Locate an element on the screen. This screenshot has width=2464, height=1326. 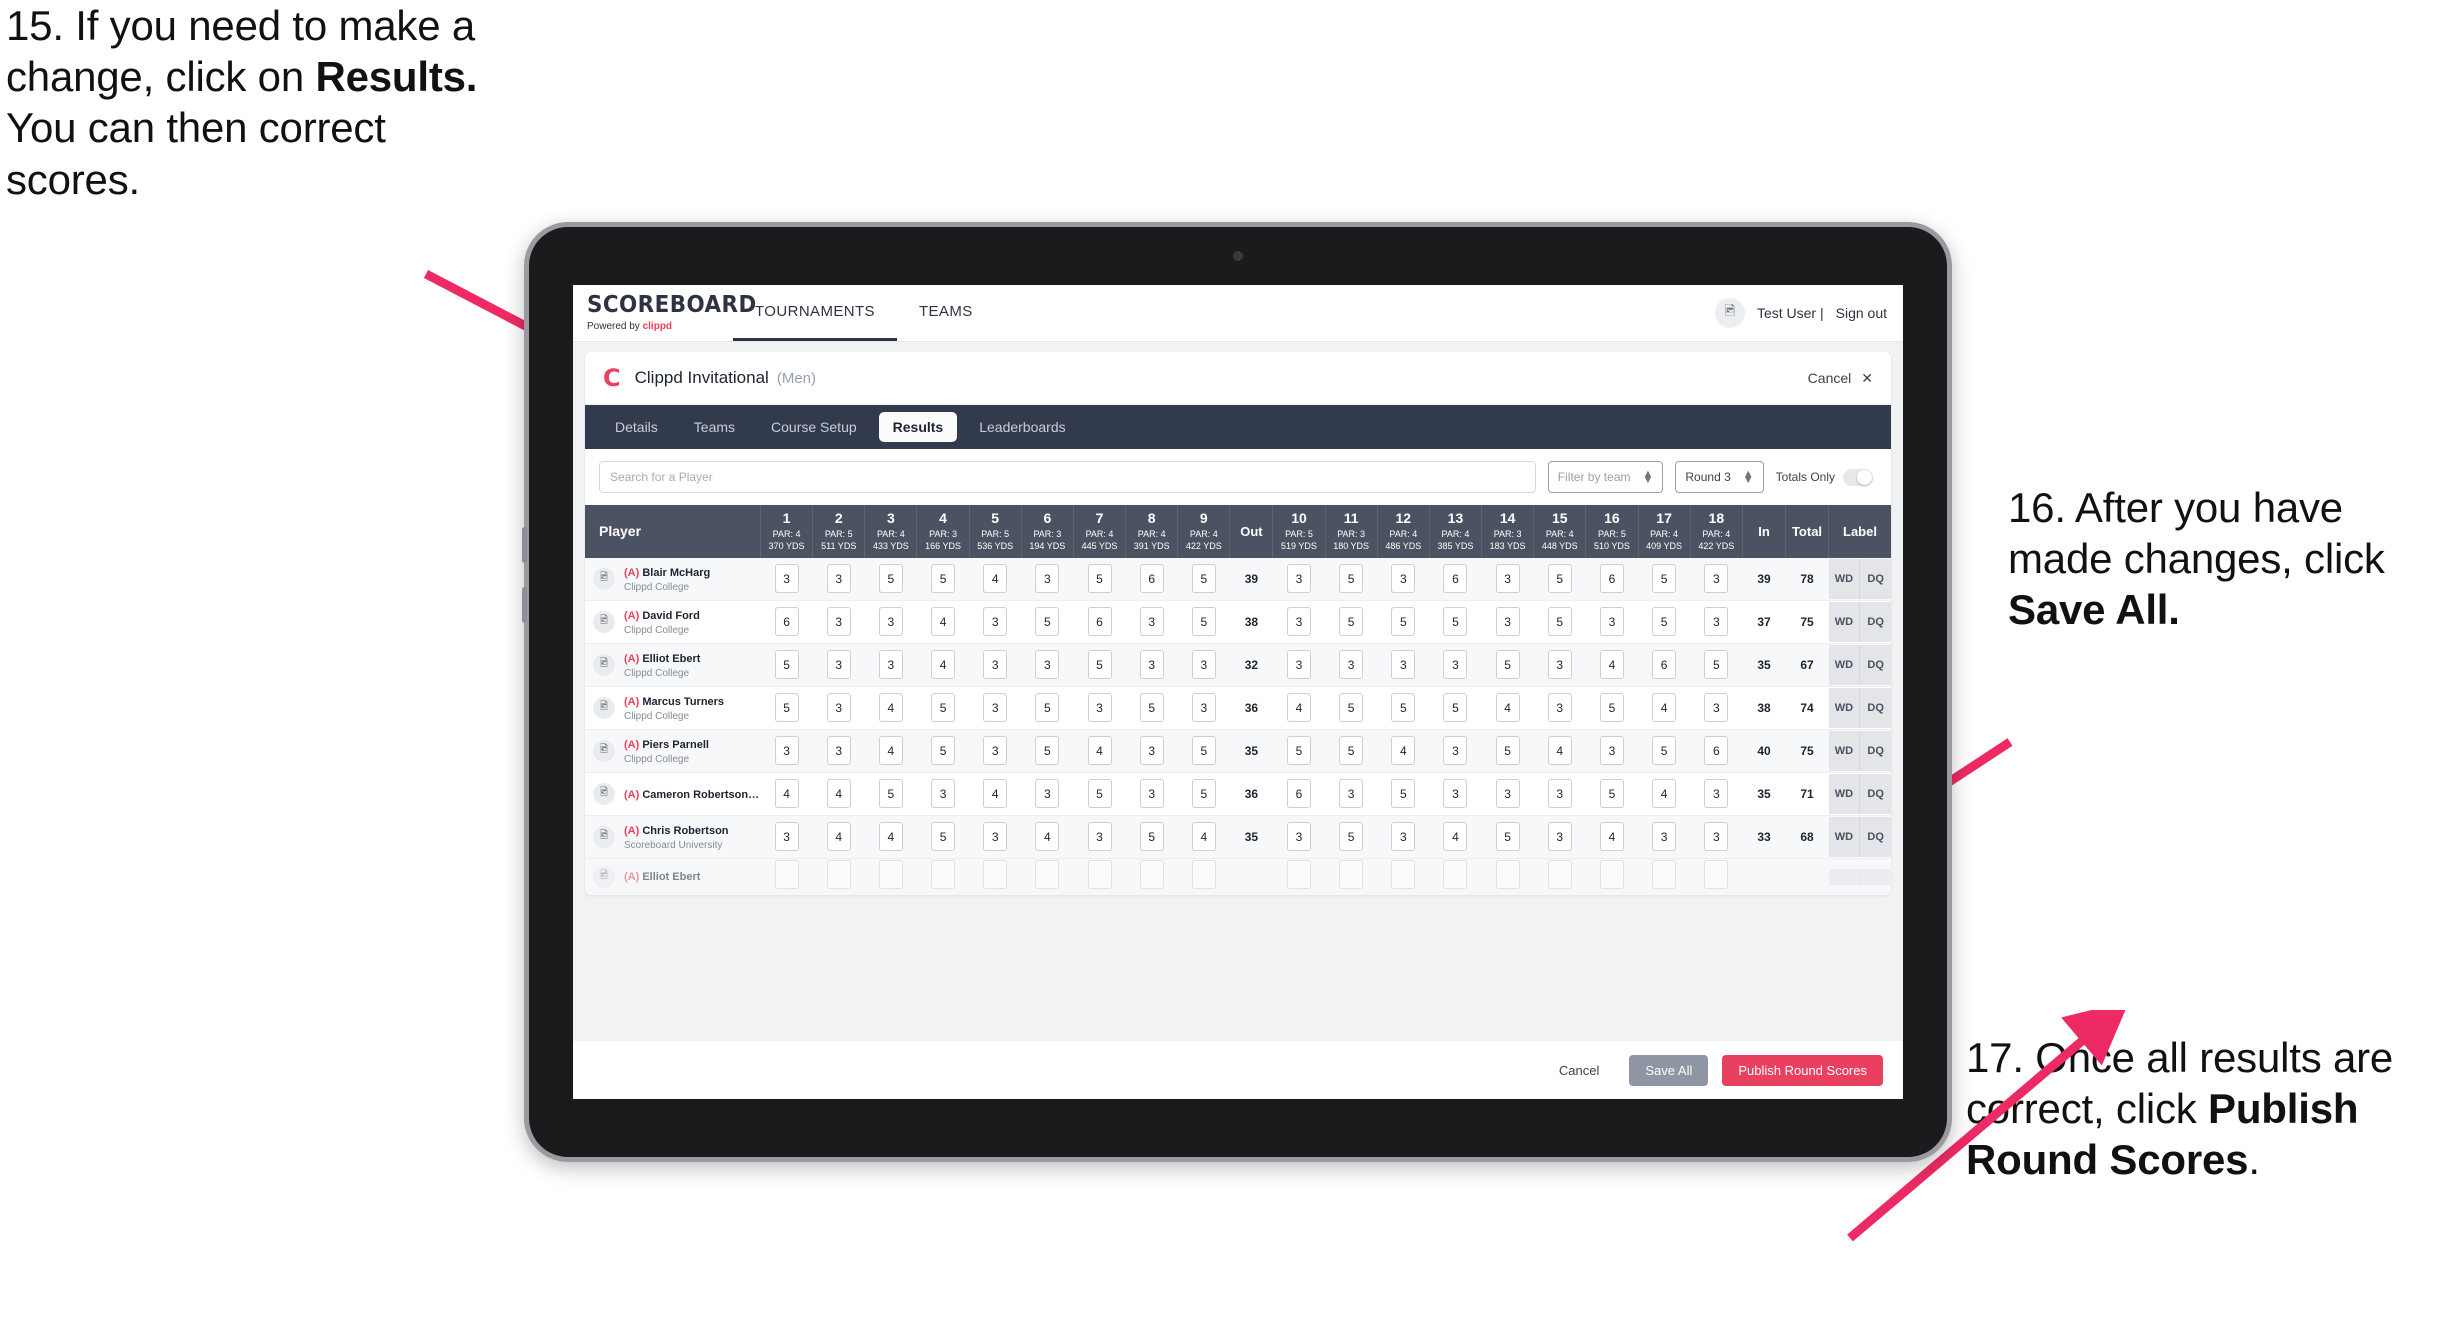
score-cell-hole-16: 6 is located at coordinates (1611, 579).